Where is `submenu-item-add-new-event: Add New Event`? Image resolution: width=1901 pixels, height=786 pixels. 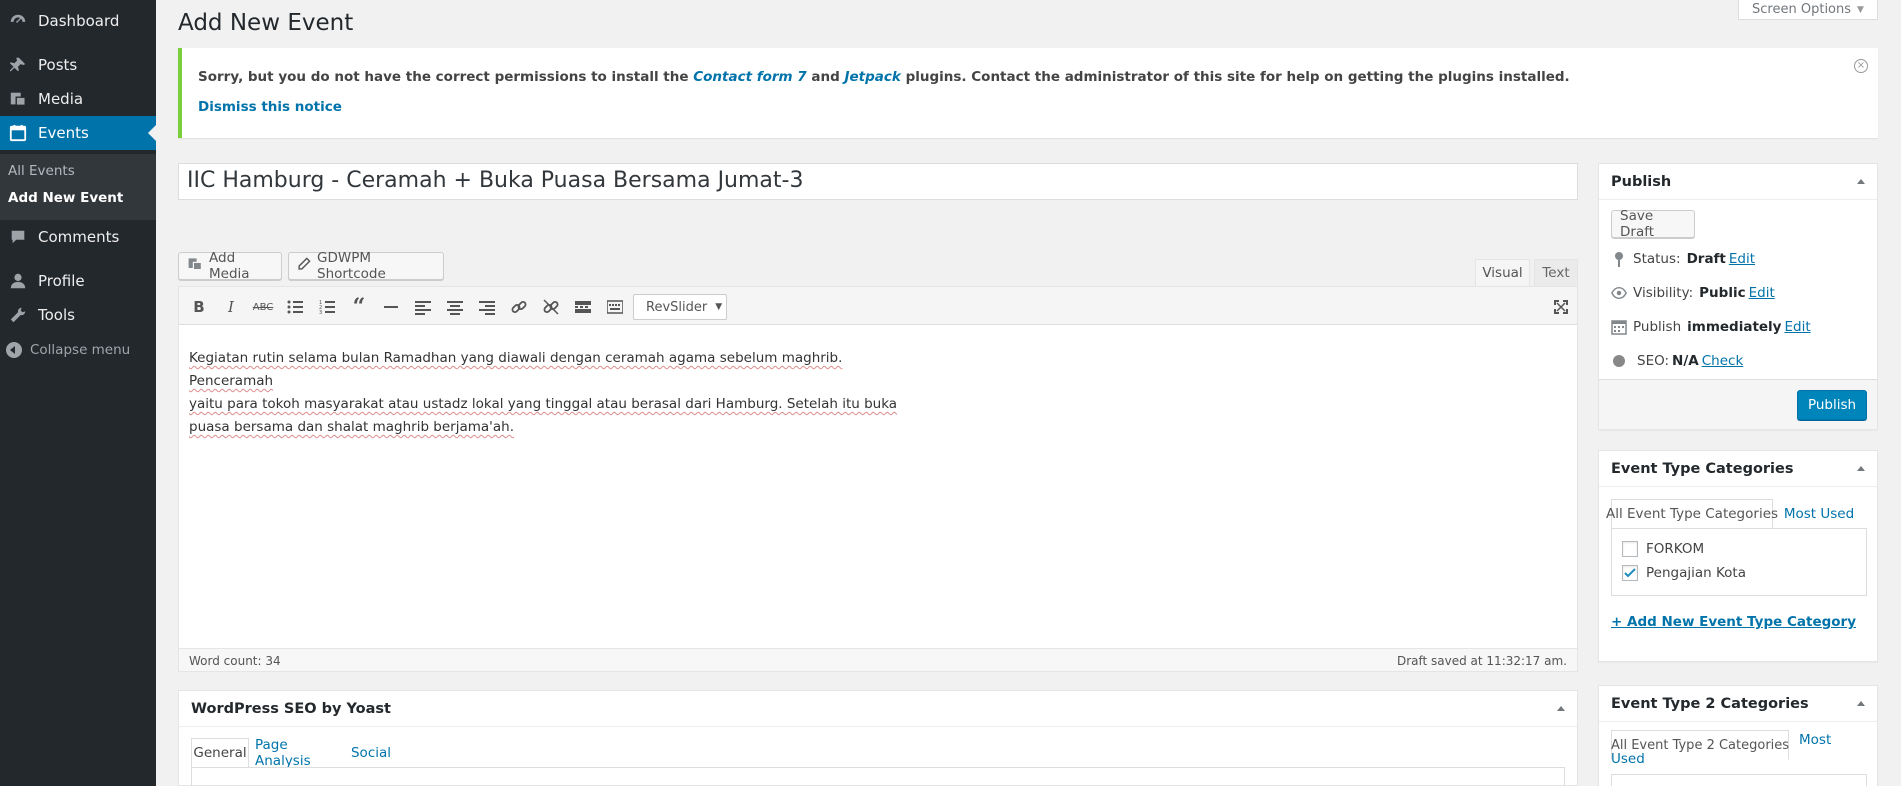 submenu-item-add-new-event: Add New Event is located at coordinates (65, 198).